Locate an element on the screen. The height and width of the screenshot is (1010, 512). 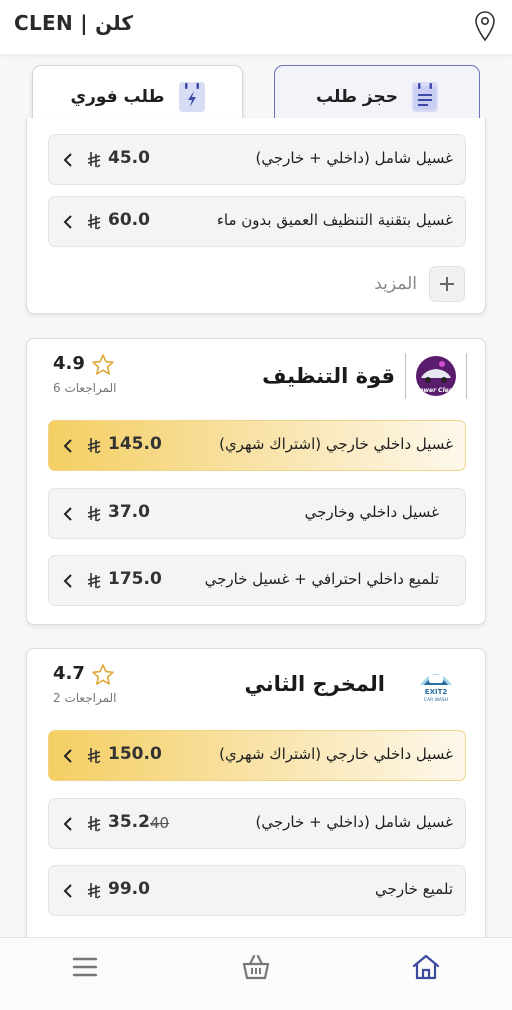
svg-text: Power Clean is located at coordinates (436, 390).